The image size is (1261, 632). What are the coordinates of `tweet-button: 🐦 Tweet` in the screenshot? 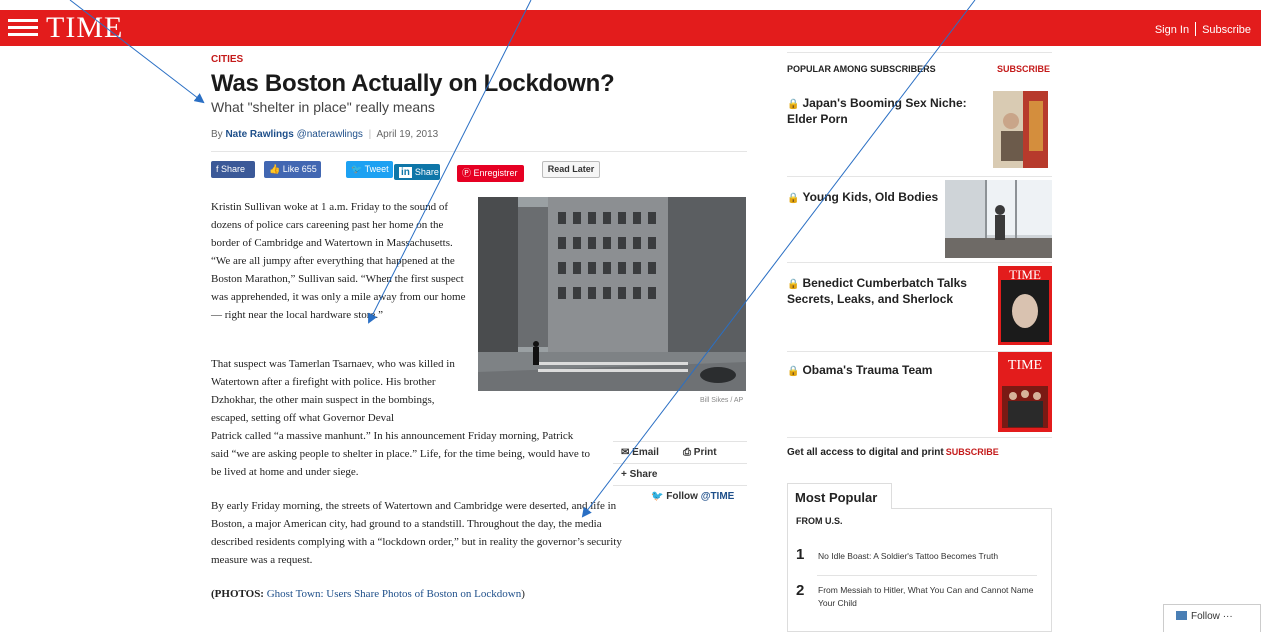 It's located at (369, 169).